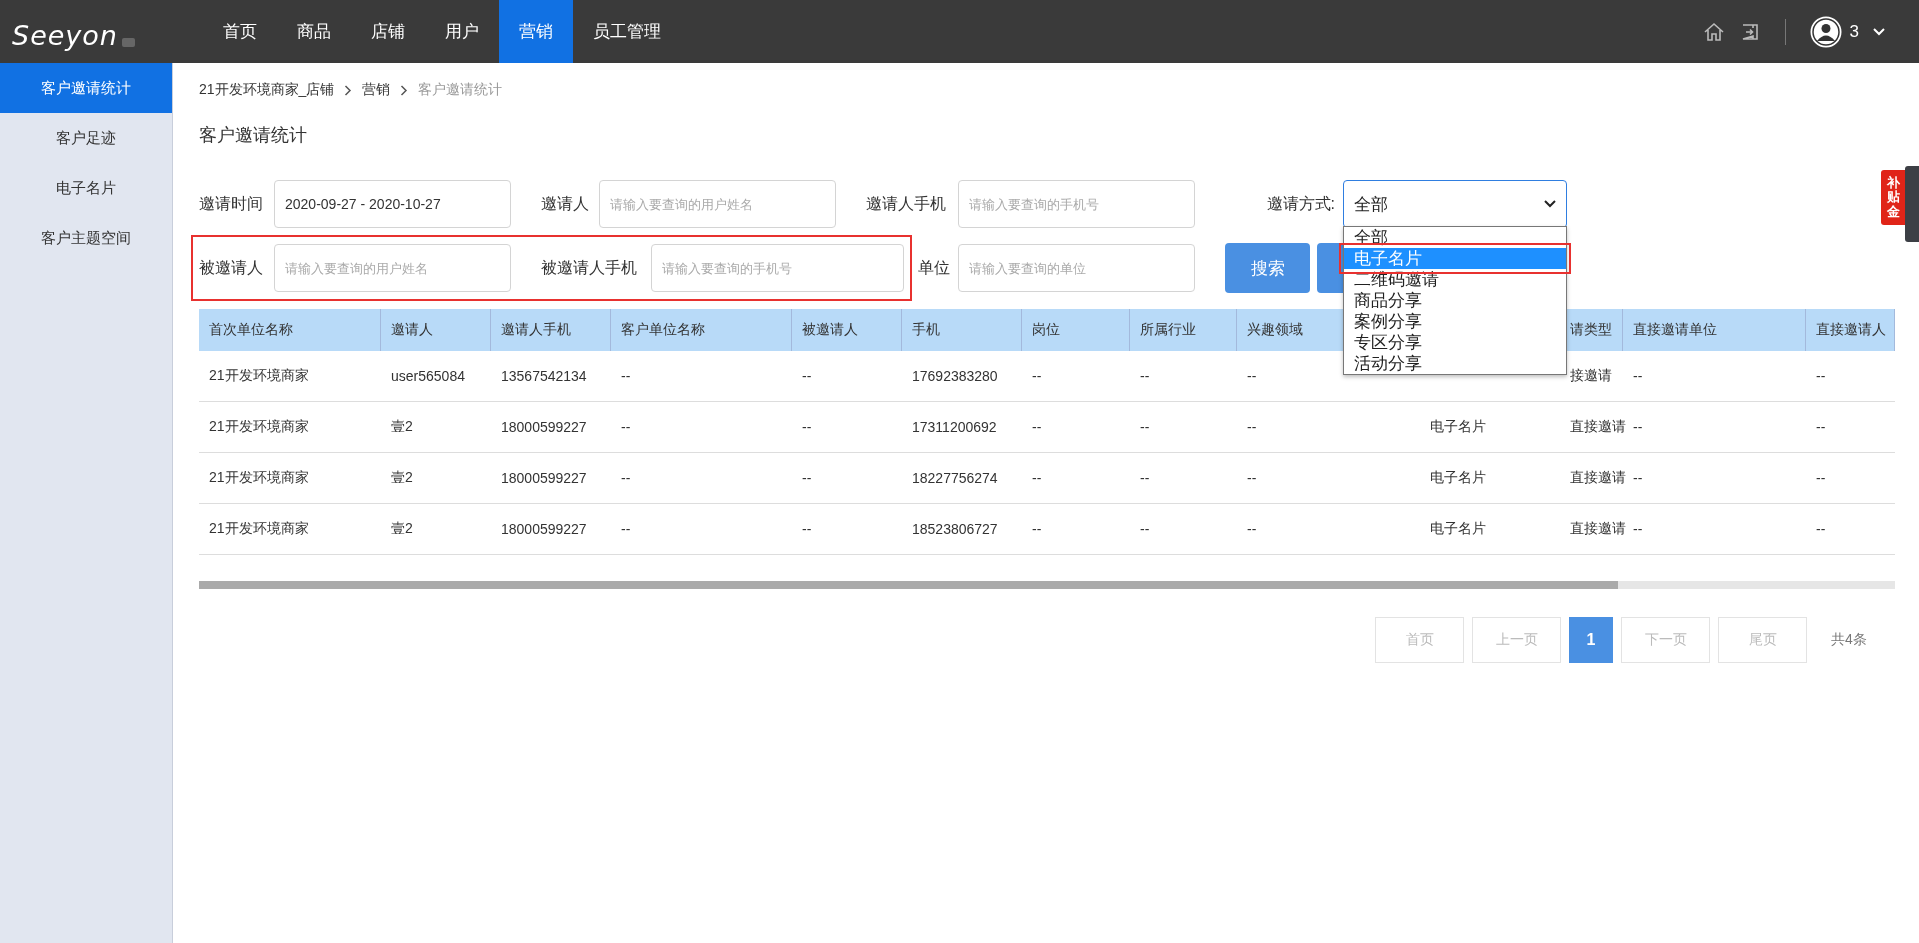 Image resolution: width=1919 pixels, height=943 pixels. I want to click on column-header: 直接邀请单位, so click(1675, 330).